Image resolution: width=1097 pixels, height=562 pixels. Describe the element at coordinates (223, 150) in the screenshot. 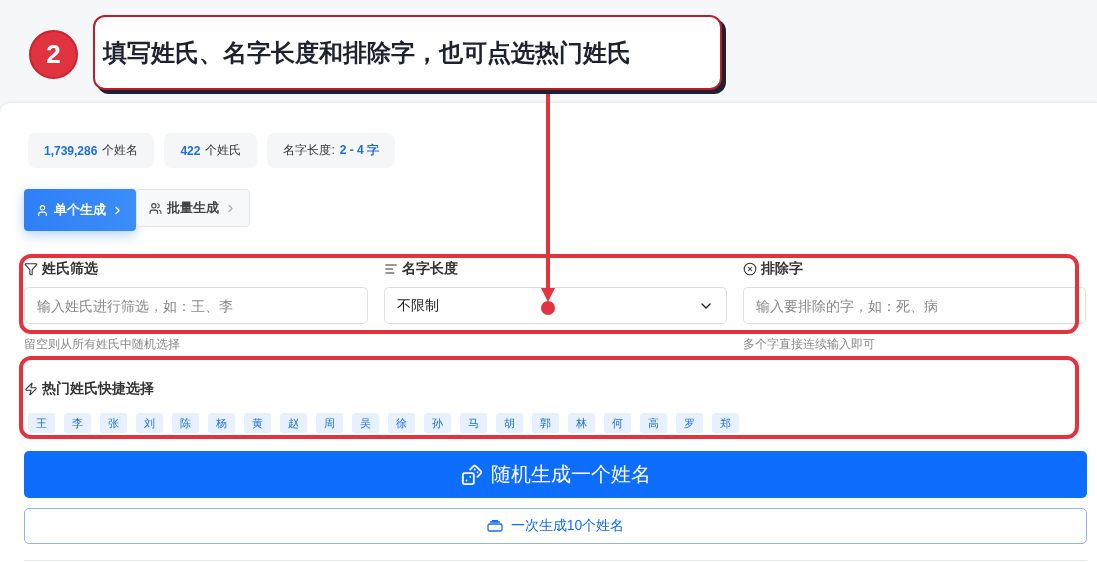

I see `stat-label: 个姓氏` at that location.